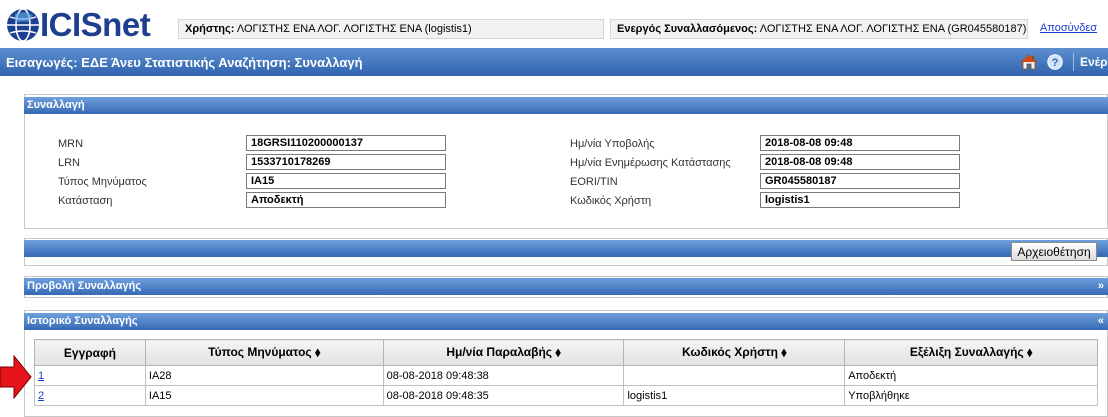  I want to click on view-transaction-panel-header: Προβολή Συναλλαγής », so click(566, 286).